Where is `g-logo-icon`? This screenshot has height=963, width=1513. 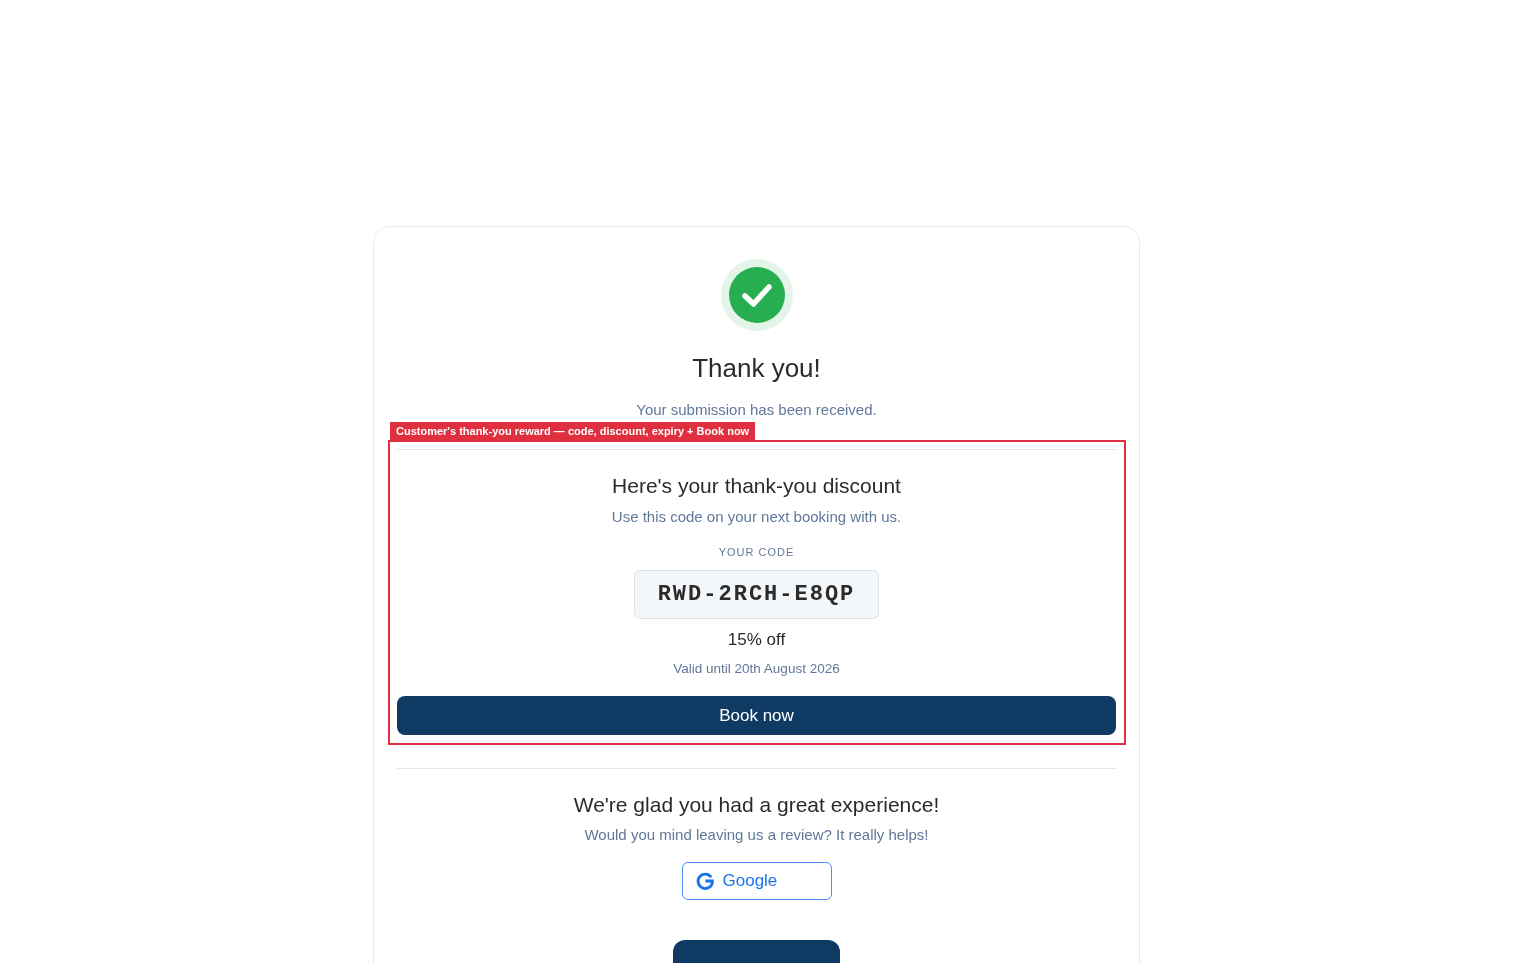
g-logo-icon is located at coordinates (704, 881).